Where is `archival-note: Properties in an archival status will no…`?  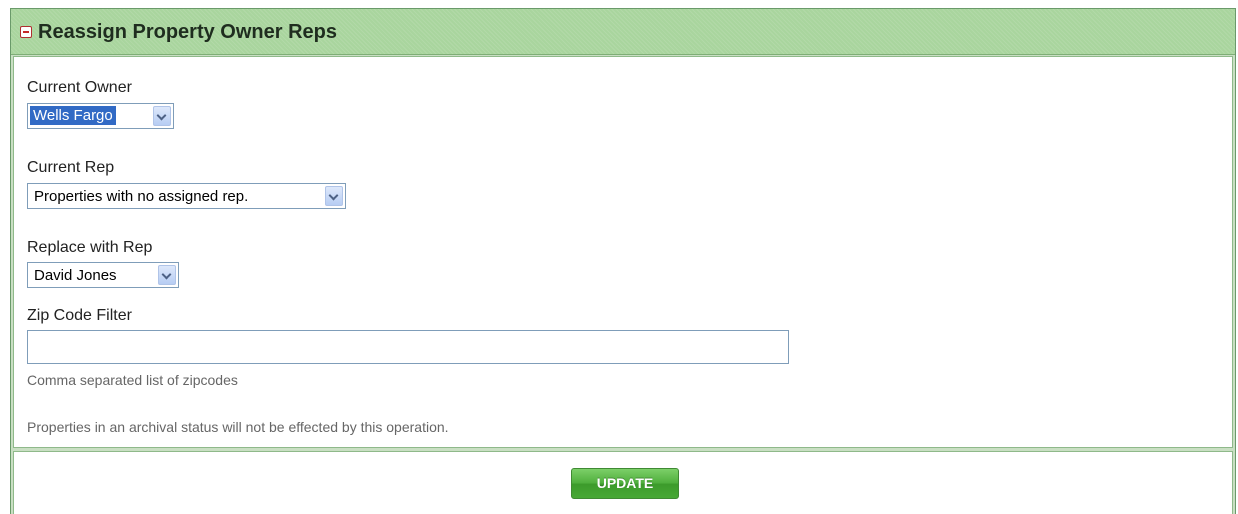 archival-note: Properties in an archival status will no… is located at coordinates (238, 427).